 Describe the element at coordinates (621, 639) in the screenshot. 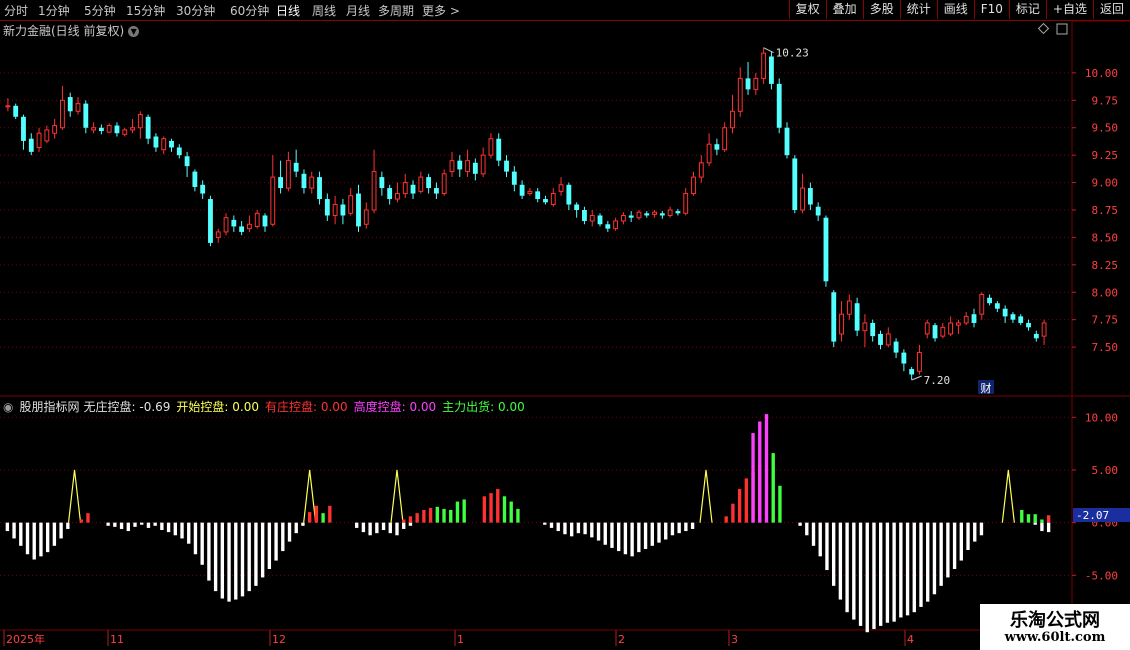

I see `date-label: 2` at that location.